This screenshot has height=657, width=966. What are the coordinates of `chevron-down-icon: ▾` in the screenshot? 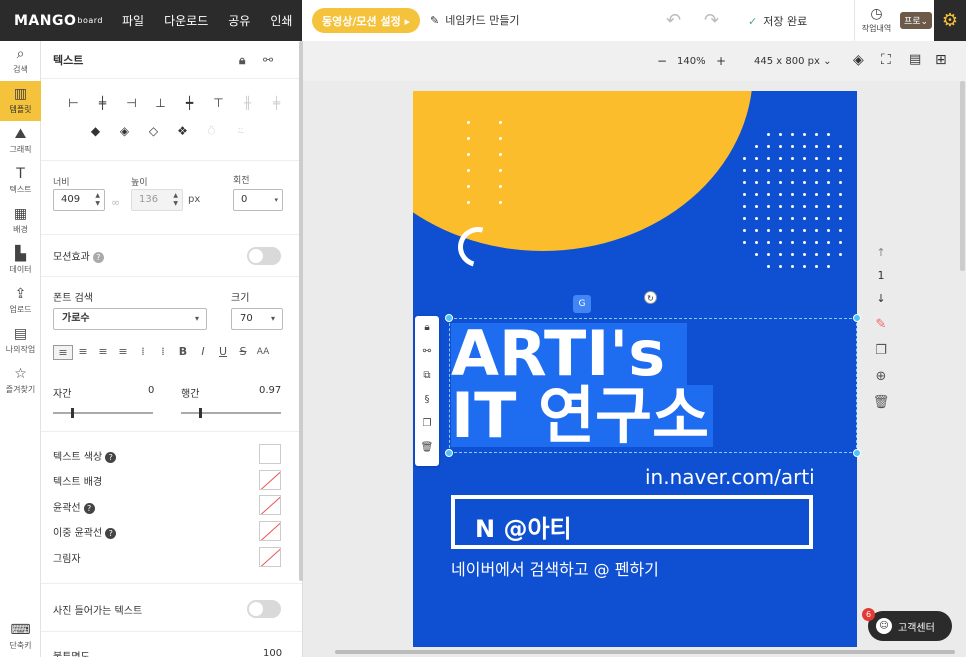 It's located at (276, 200).